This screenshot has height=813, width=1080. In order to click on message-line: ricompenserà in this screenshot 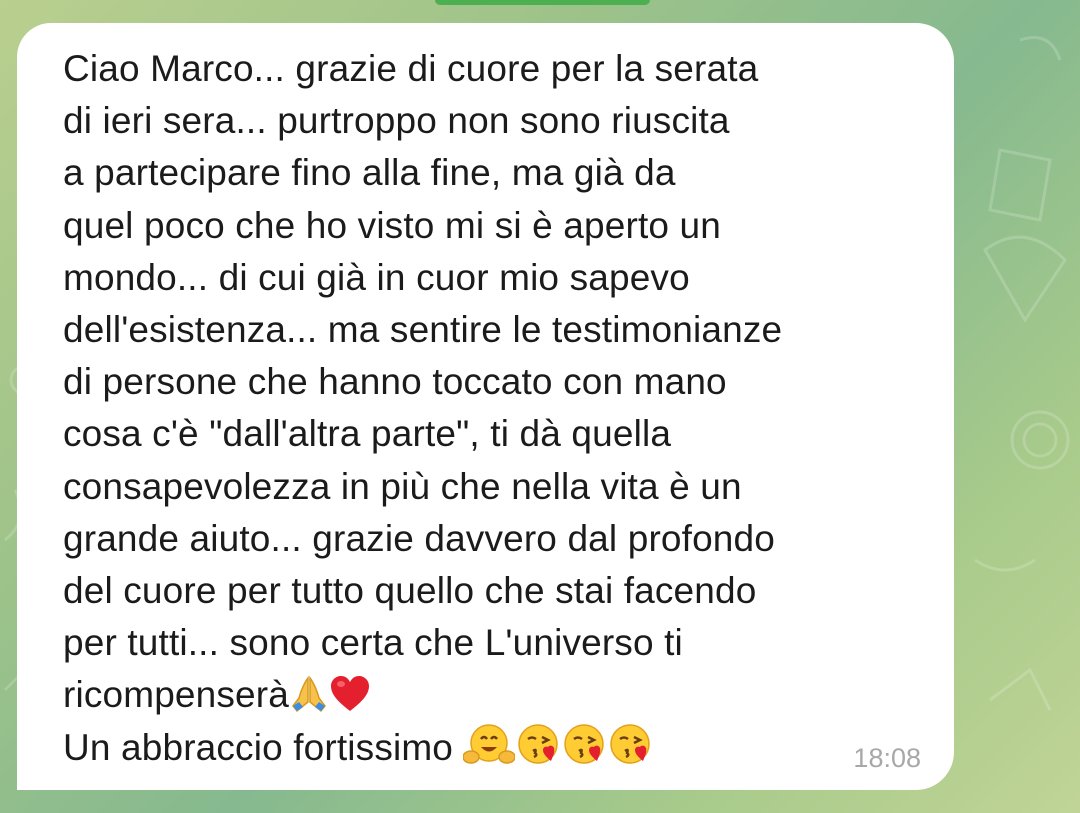, I will do `click(176, 695)`.